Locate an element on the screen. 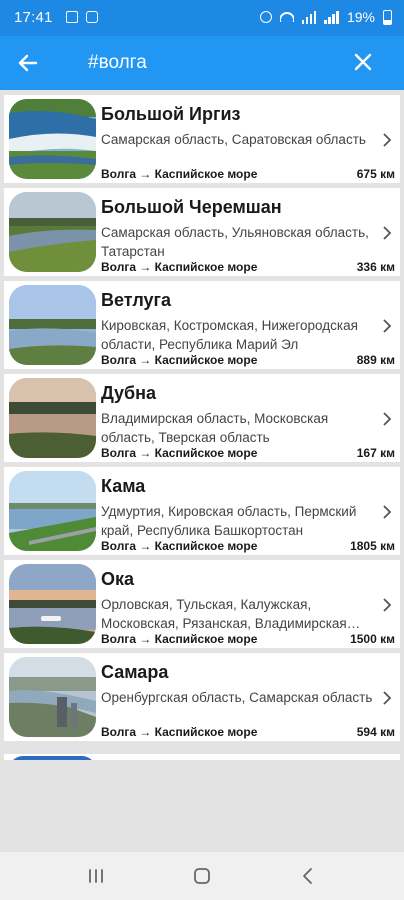 This screenshot has height=900, width=404. status-notification-icons is located at coordinates (82, 17).